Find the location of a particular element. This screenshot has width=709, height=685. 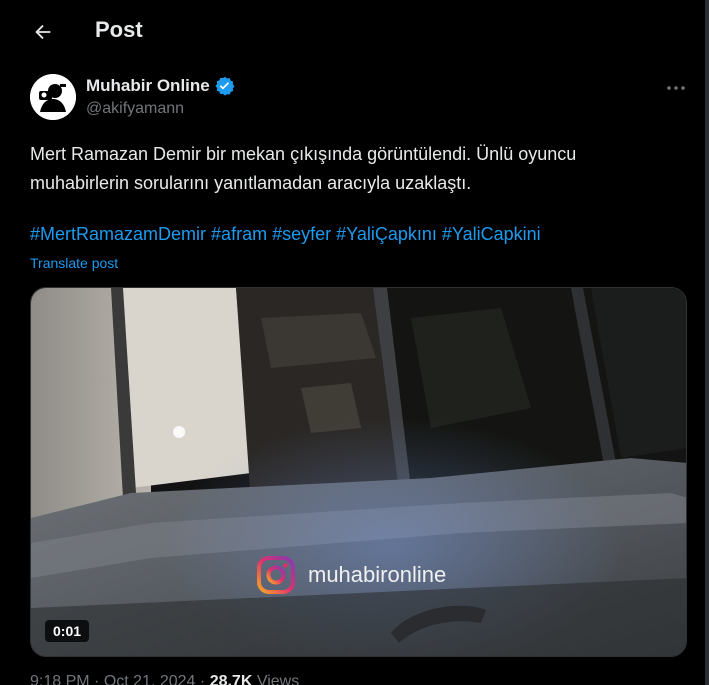

views-label: Views is located at coordinates (278, 679).